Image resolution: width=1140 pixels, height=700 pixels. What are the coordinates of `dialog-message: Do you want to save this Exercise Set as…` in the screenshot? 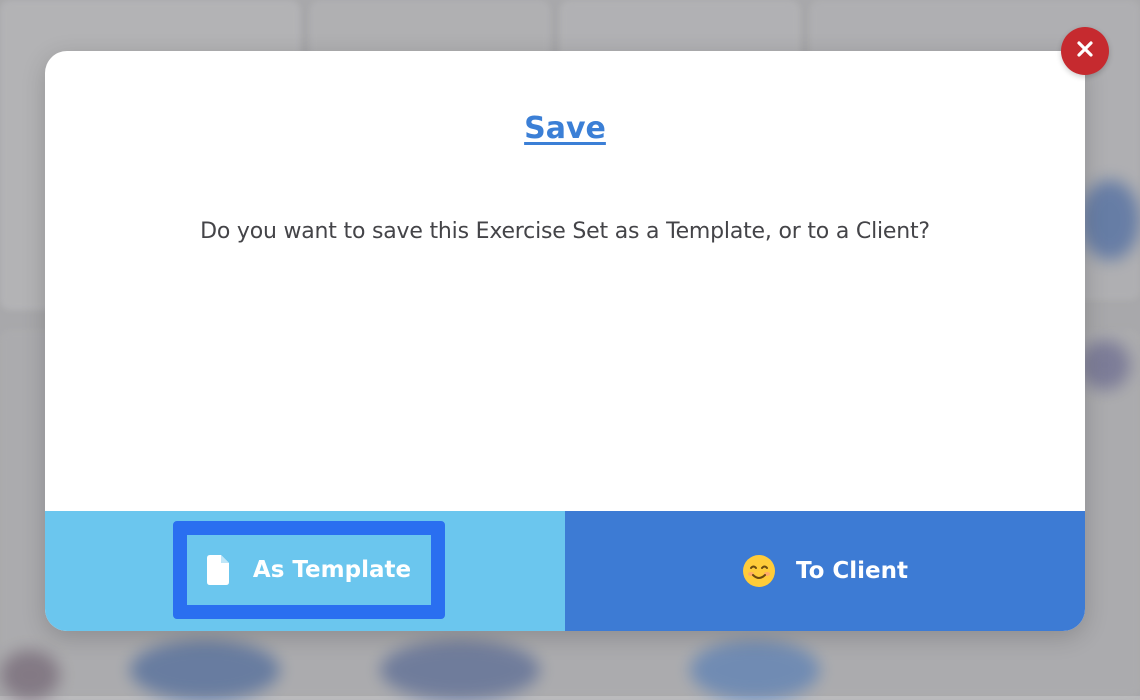 It's located at (565, 231).